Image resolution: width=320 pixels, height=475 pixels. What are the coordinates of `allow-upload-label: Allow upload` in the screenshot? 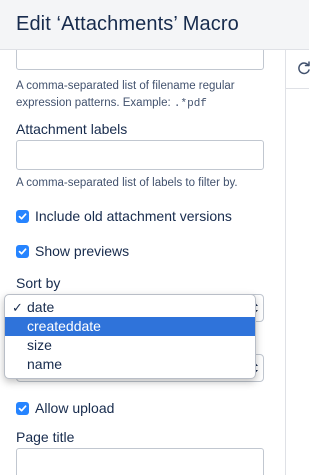 It's located at (75, 408).